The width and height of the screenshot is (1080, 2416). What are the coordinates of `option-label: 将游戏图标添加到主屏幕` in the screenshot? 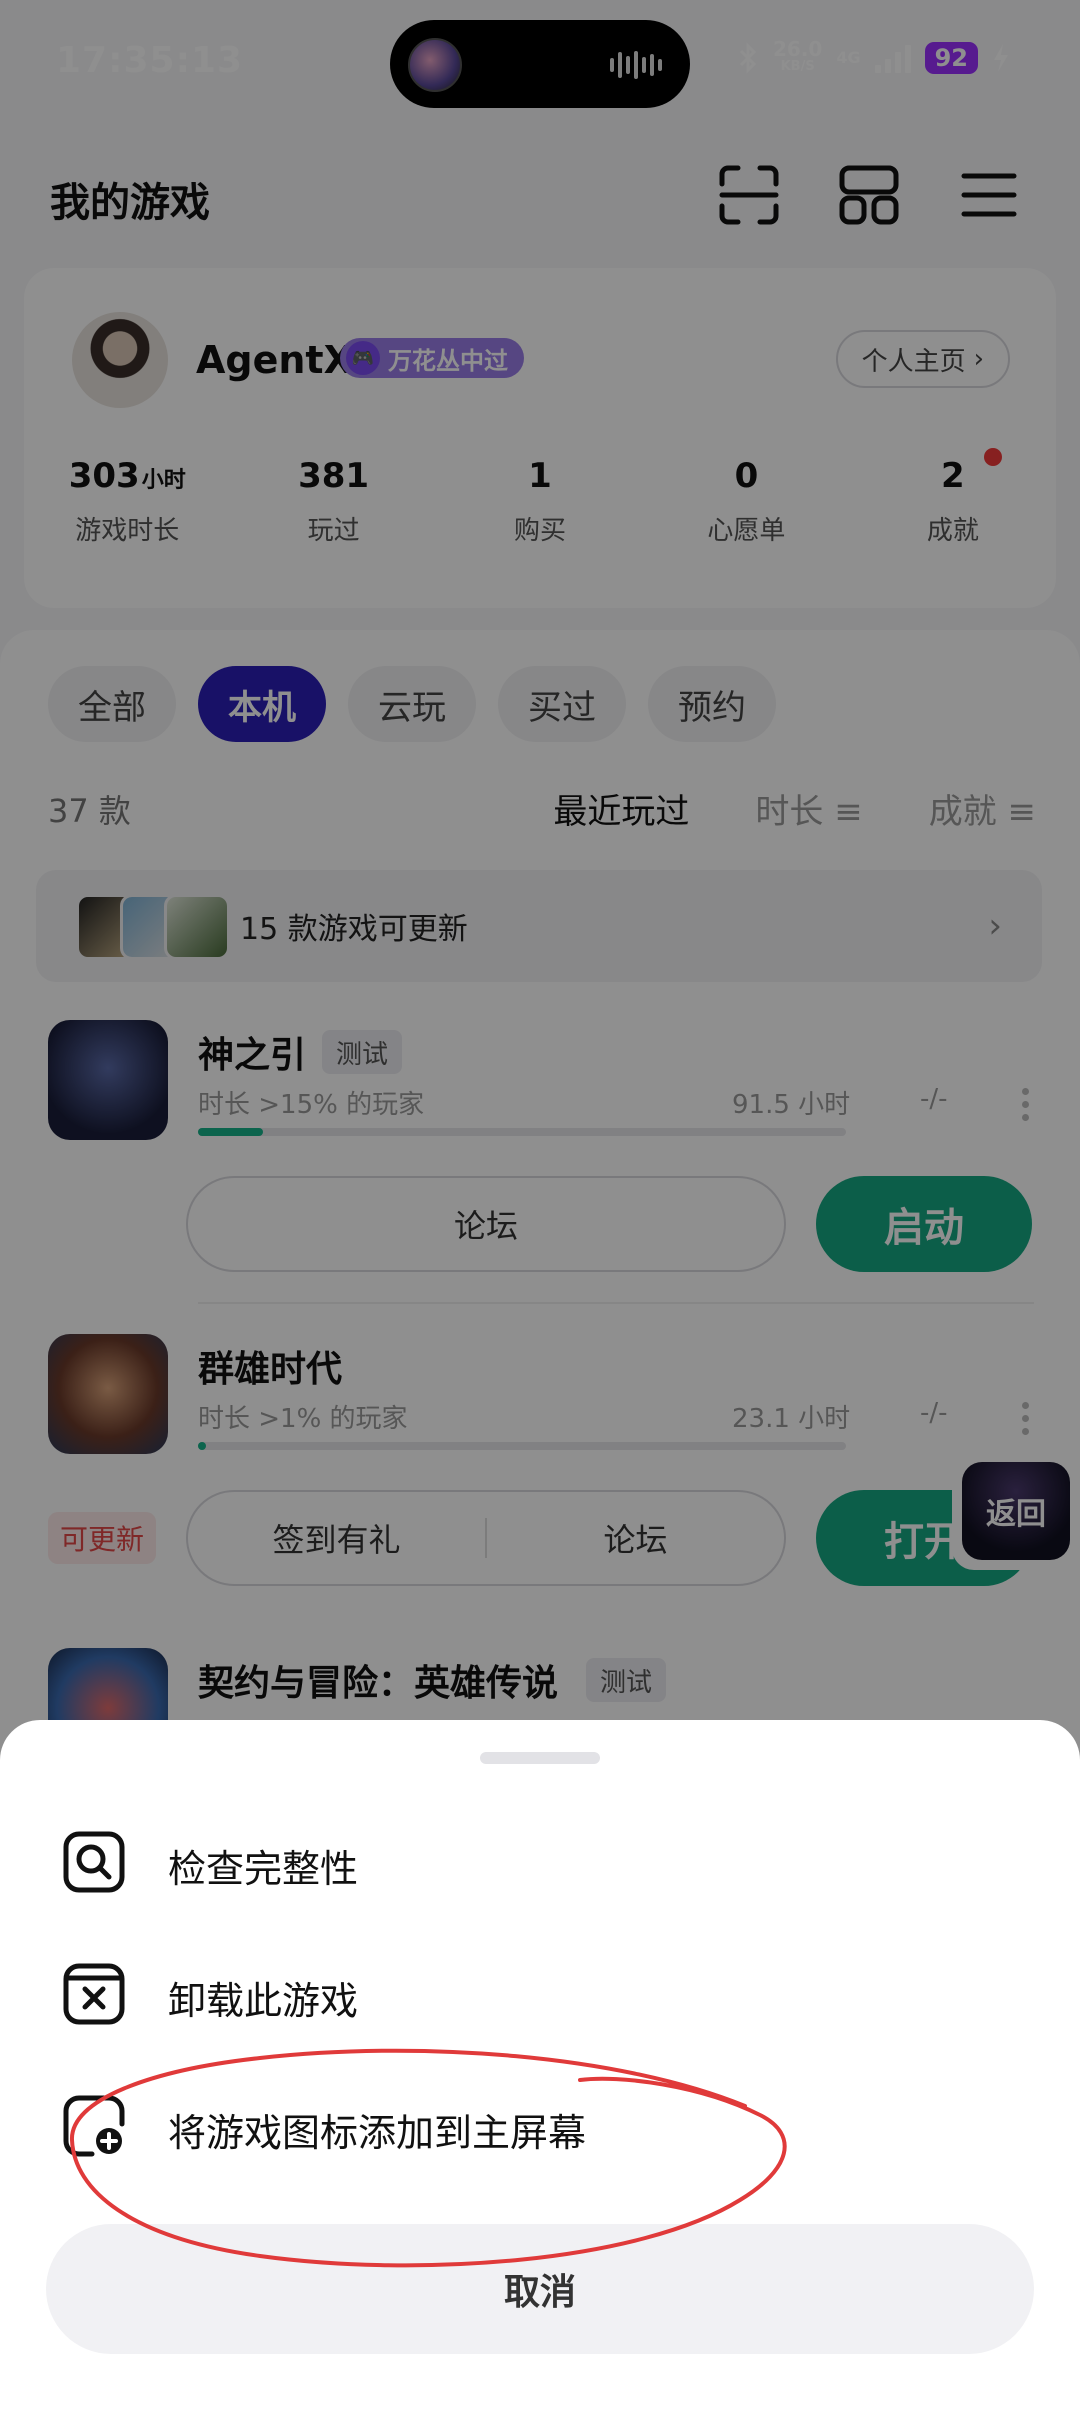 It's located at (377, 2133).